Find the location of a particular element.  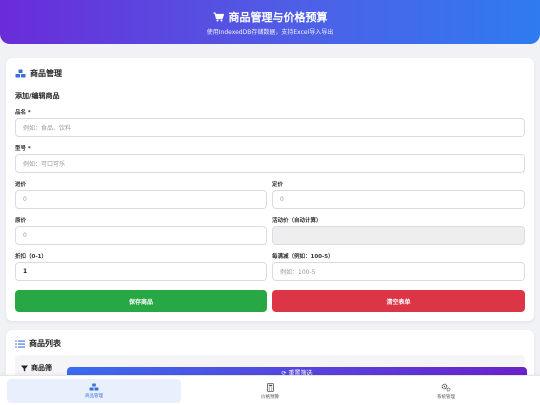

app-title-row: 商品管理与价格预算 is located at coordinates (270, 17).